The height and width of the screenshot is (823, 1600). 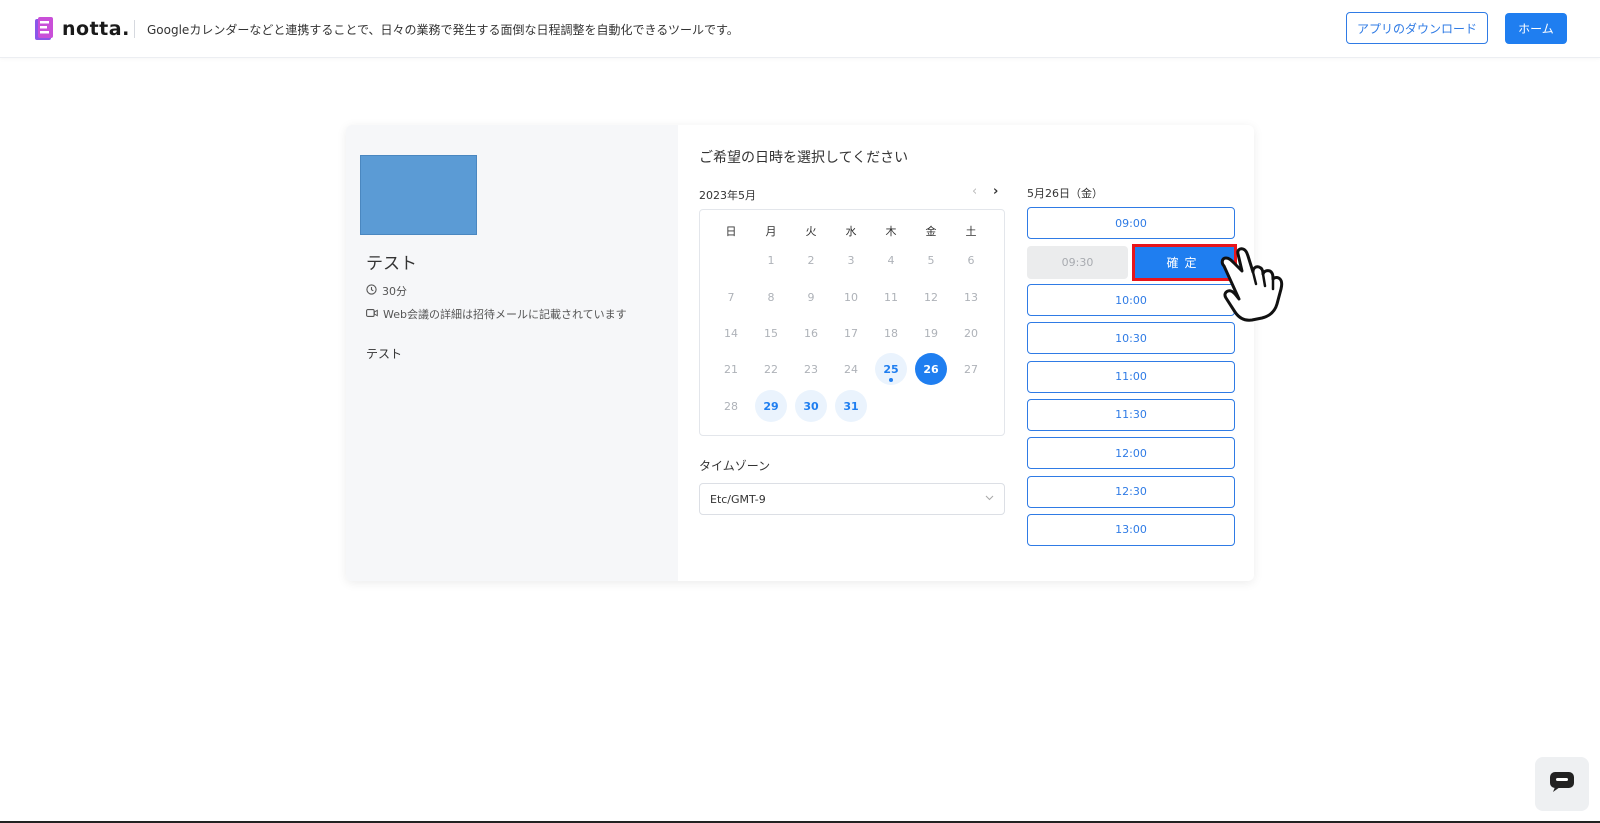 What do you see at coordinates (81, 29) in the screenshot?
I see `notta-logo: notta.` at bounding box center [81, 29].